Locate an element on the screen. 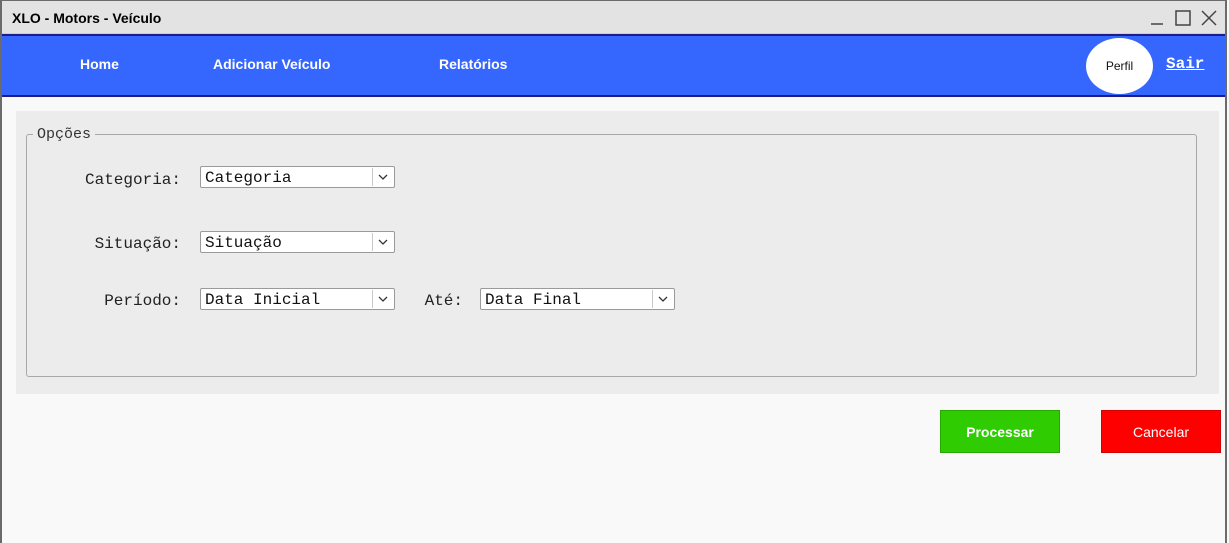 The image size is (1229, 543). nav-adicionar-veiculo: Adicionar Veículo is located at coordinates (271, 64).